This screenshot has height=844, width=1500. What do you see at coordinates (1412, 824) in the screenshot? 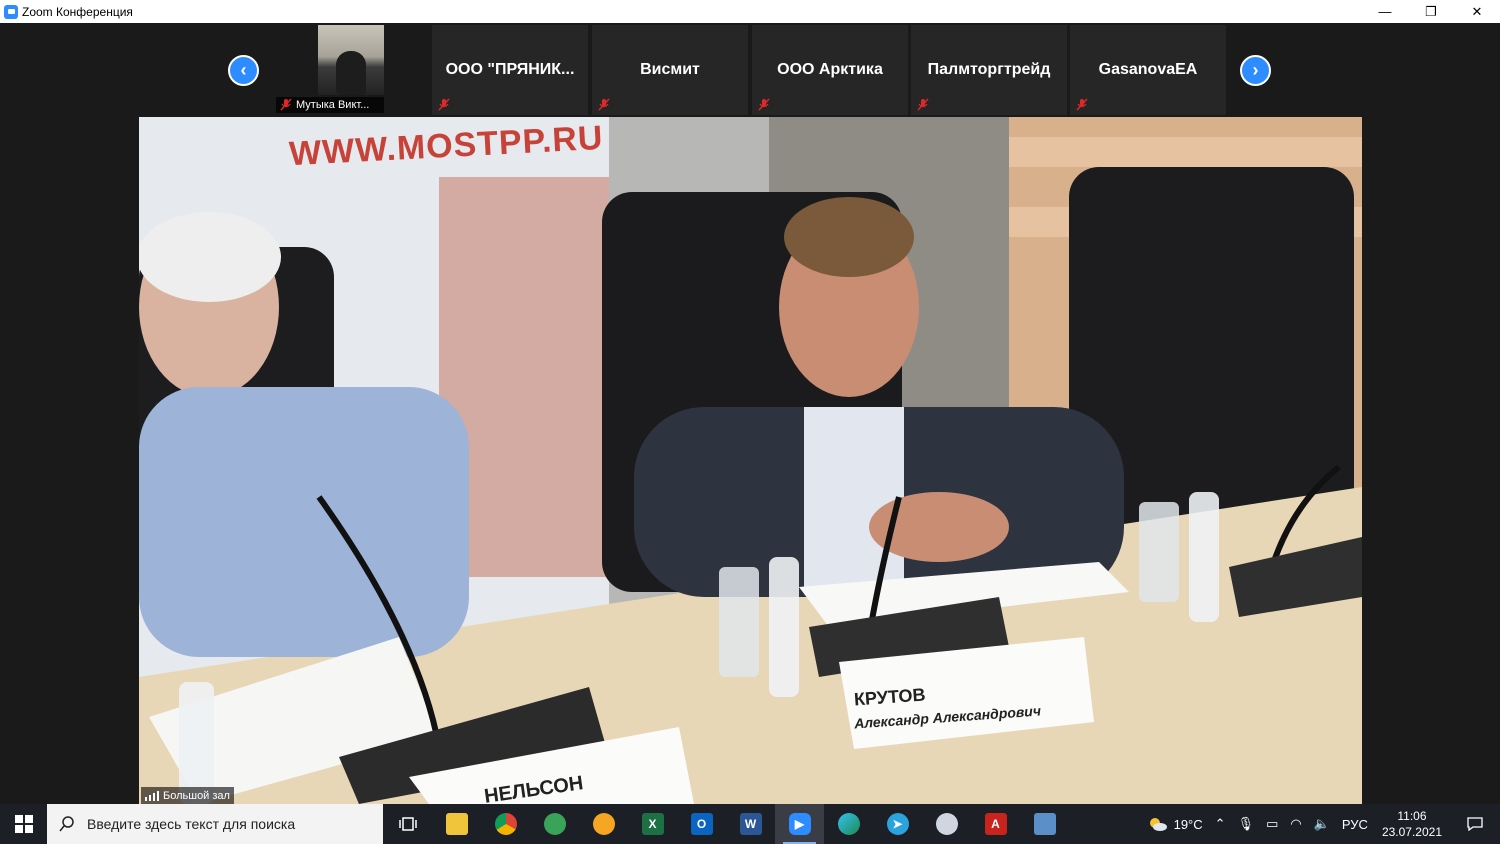
I see `clock: 11:06 23.07.2021` at bounding box center [1412, 824].